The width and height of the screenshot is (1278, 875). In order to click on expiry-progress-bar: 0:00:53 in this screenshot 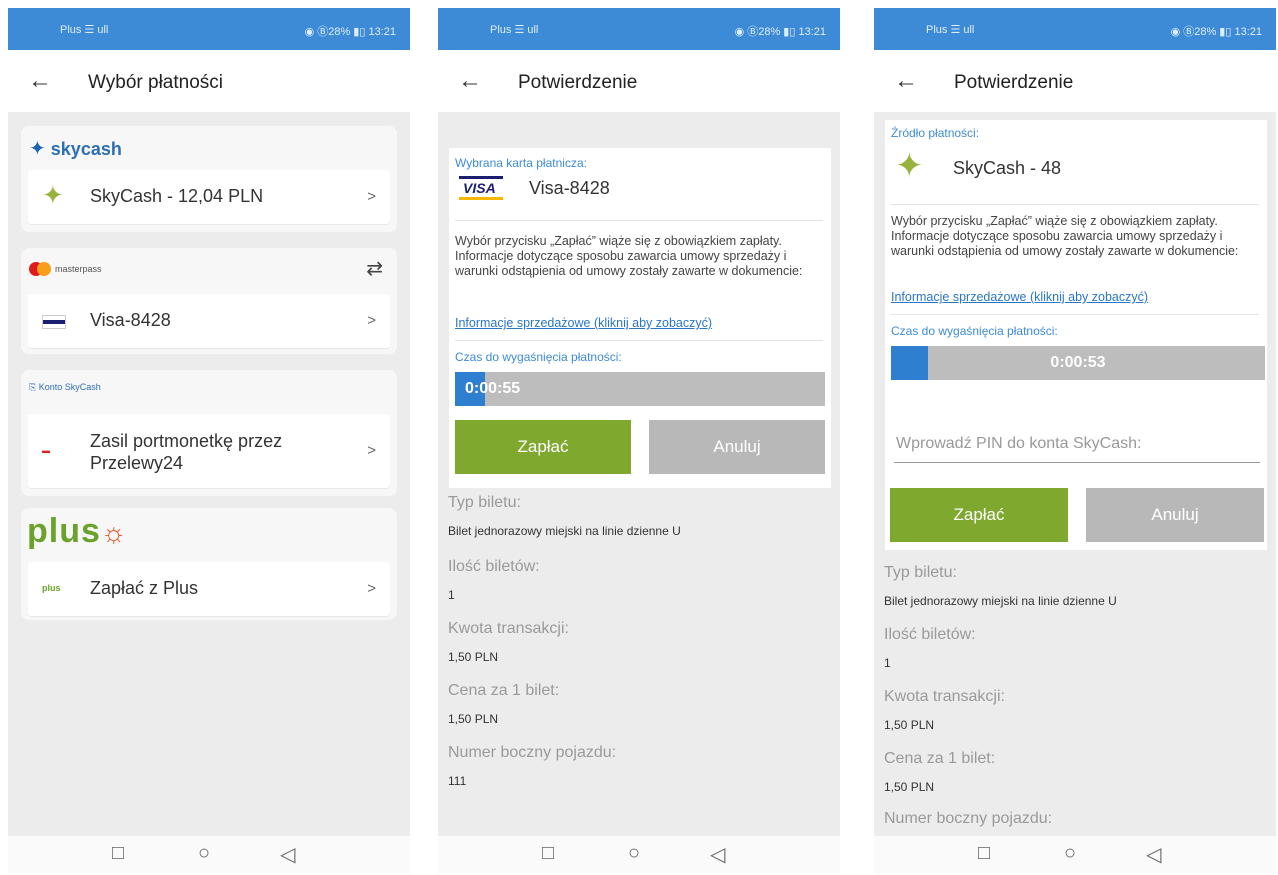, I will do `click(1078, 363)`.